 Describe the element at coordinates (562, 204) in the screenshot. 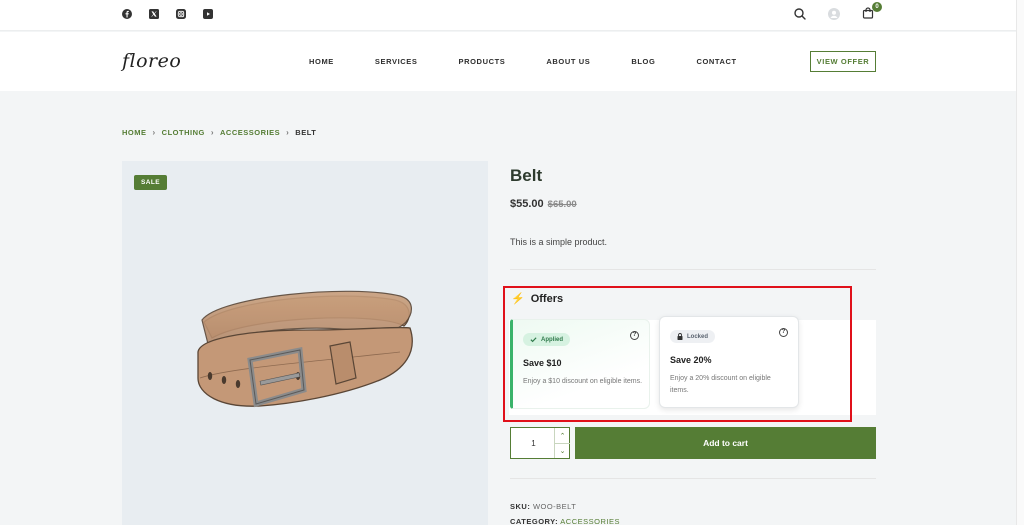

I see `regular-price: $65.00` at that location.